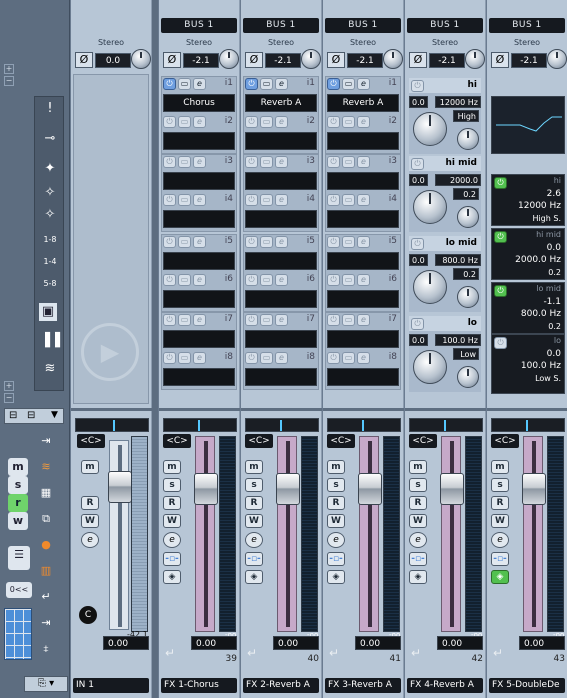 The image size is (567, 698). What do you see at coordinates (458, 340) in the screenshot?
I see `eq-freq: 100.0 Hz` at bounding box center [458, 340].